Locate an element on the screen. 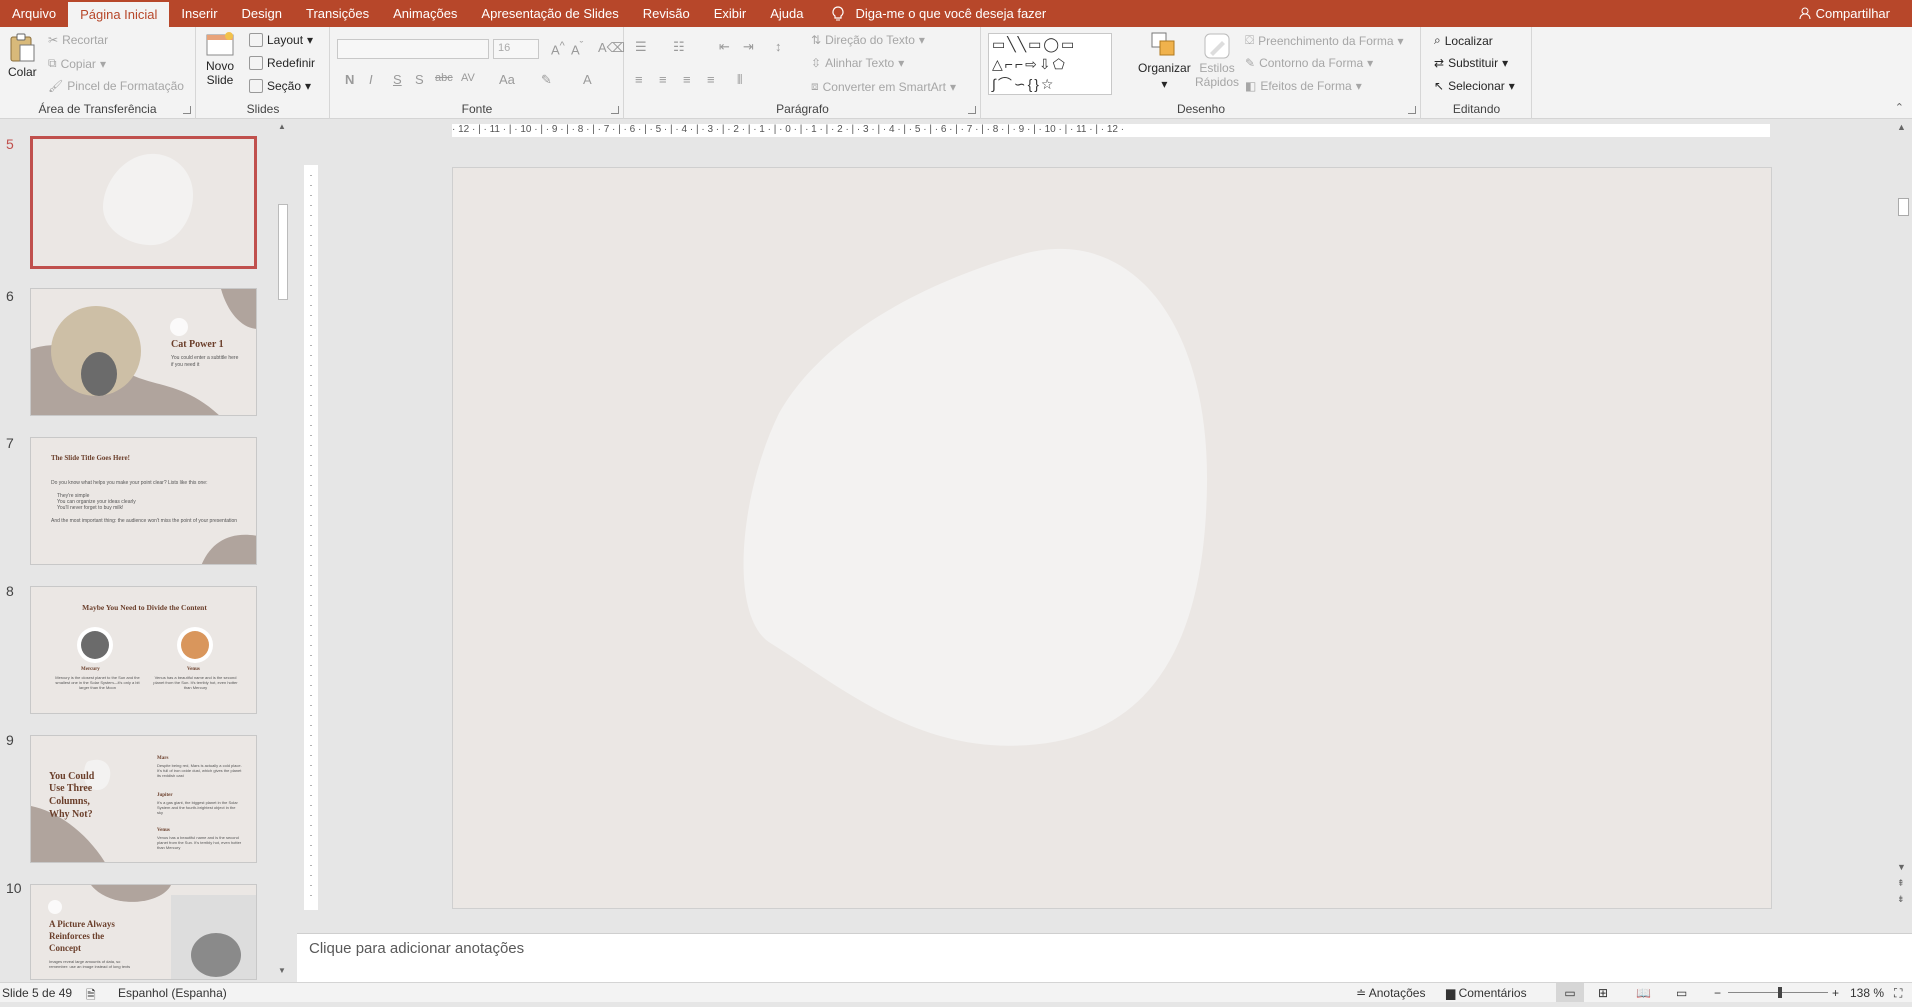 This screenshot has height=1007, width=1912. copy-button: ⧉ Copiar ▾ is located at coordinates (77, 63).